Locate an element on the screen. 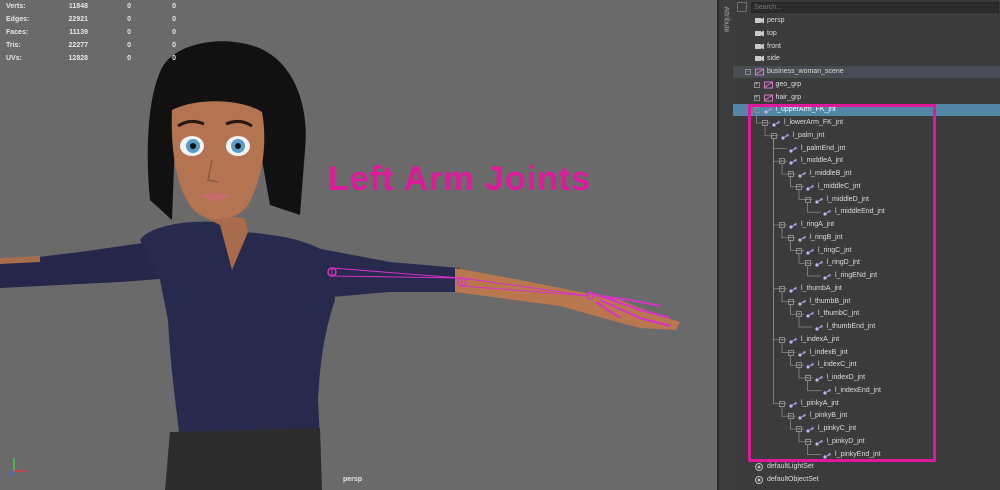 The height and width of the screenshot is (490, 1000). search-icon is located at coordinates (742, 7).